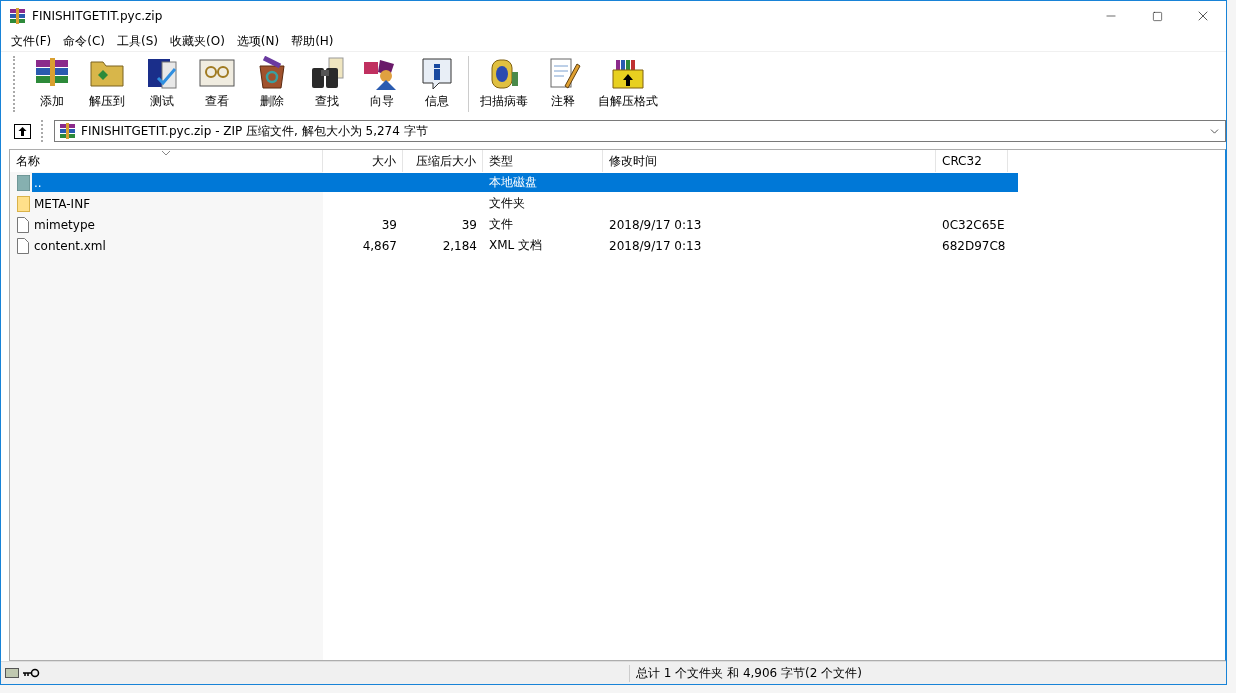 The image size is (1236, 693). What do you see at coordinates (23, 203) in the screenshot?
I see `folder-icon` at bounding box center [23, 203].